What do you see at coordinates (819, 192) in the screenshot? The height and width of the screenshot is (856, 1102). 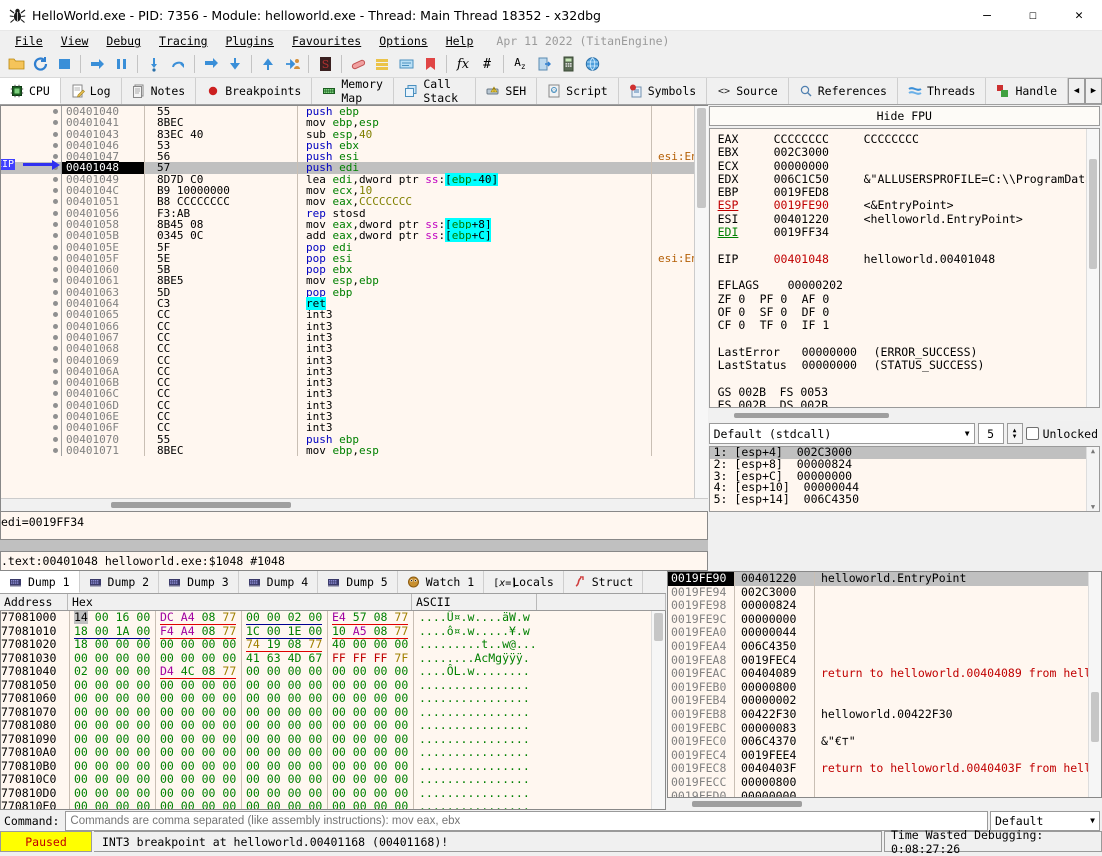 I see `register-value: 0019FED8` at bounding box center [819, 192].